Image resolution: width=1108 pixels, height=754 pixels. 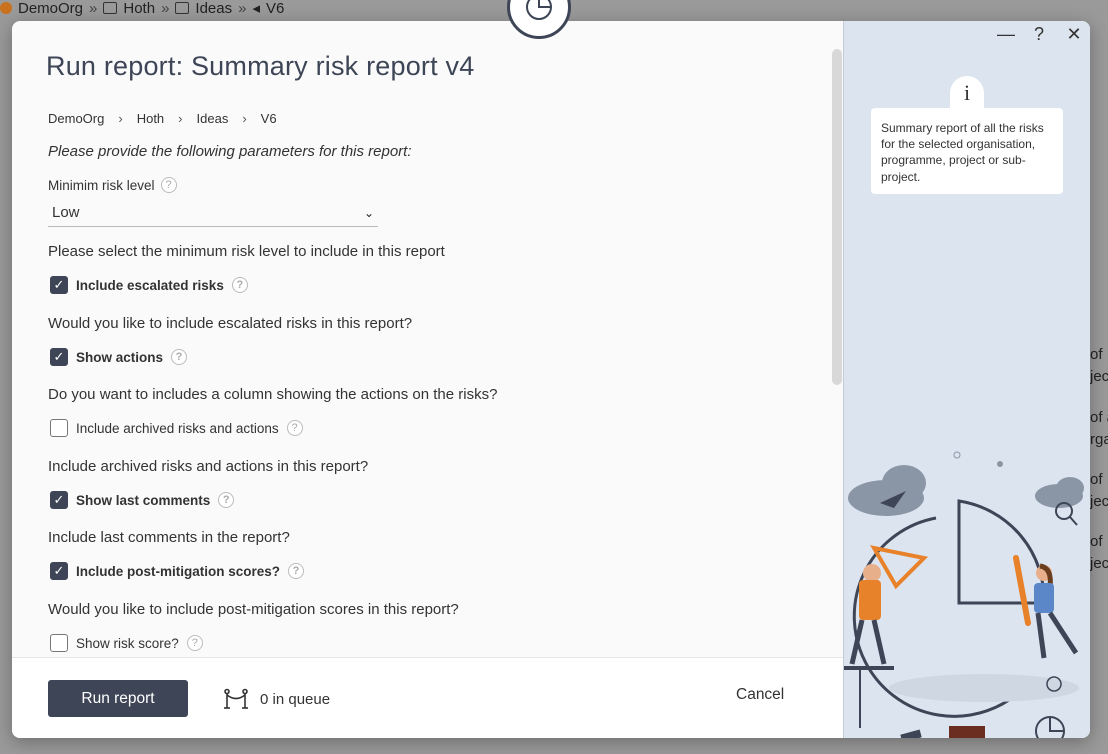 I want to click on crumb-project: Ideas, so click(x=213, y=118).